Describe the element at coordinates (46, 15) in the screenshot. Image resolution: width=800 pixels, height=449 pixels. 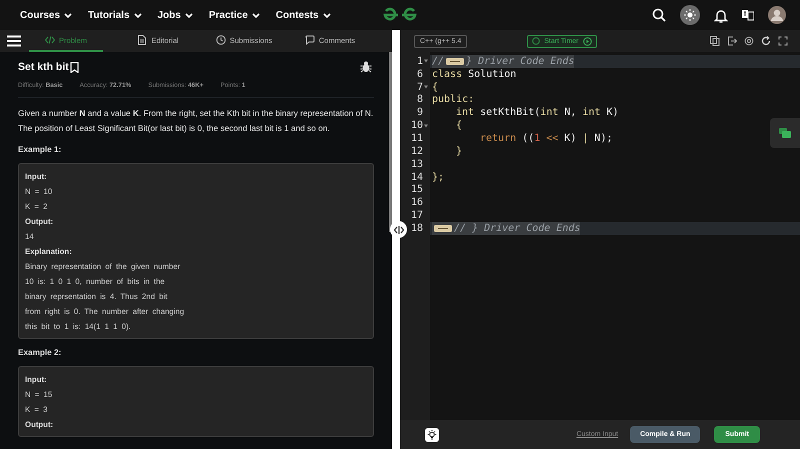
I see `nav-menu-item: Courses` at that location.